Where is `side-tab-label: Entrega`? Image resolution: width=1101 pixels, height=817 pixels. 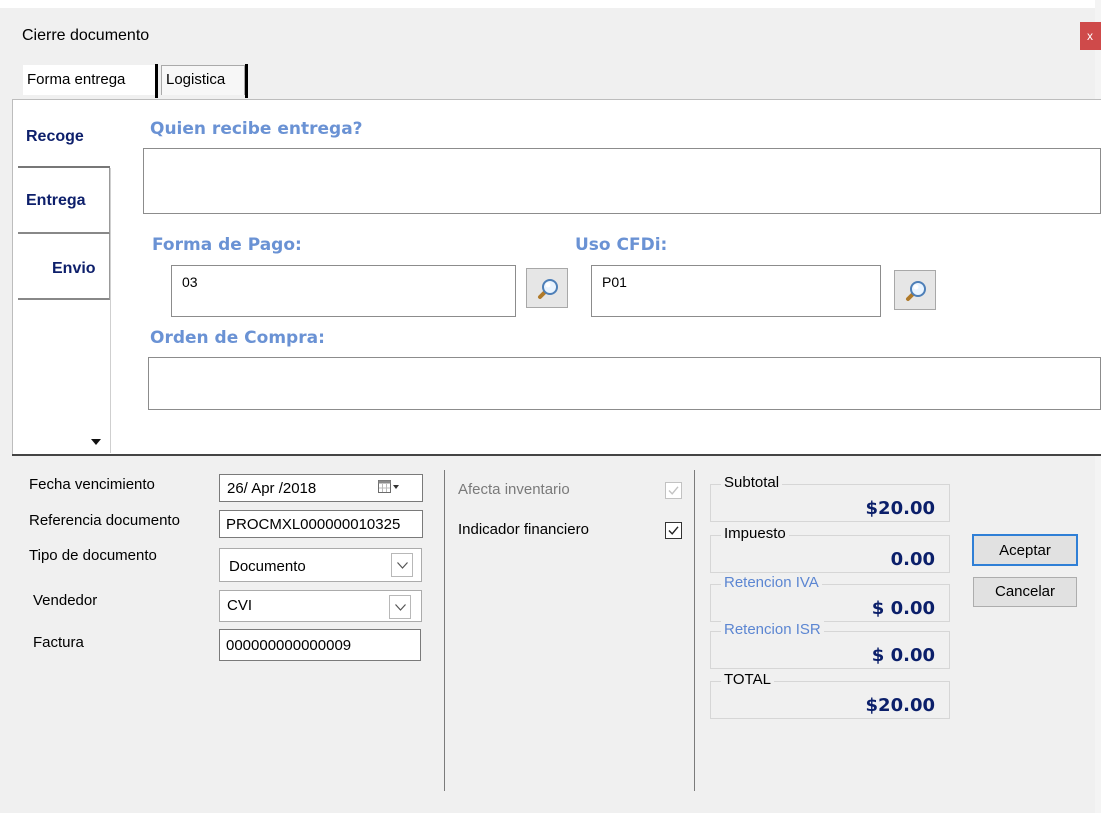 side-tab-label: Entrega is located at coordinates (56, 200).